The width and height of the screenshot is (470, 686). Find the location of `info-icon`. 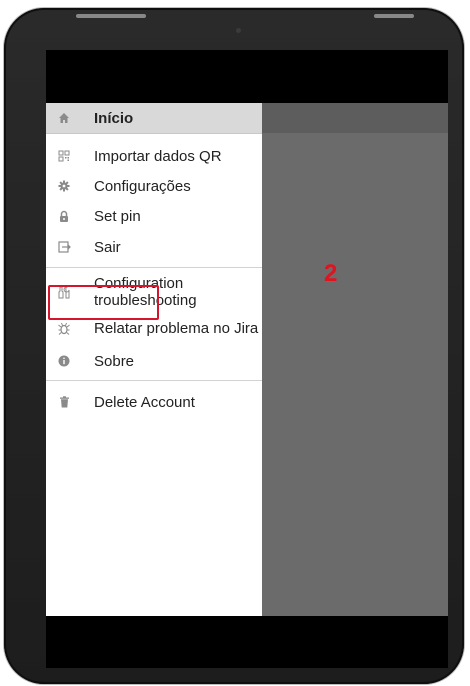

info-icon is located at coordinates (64, 361).